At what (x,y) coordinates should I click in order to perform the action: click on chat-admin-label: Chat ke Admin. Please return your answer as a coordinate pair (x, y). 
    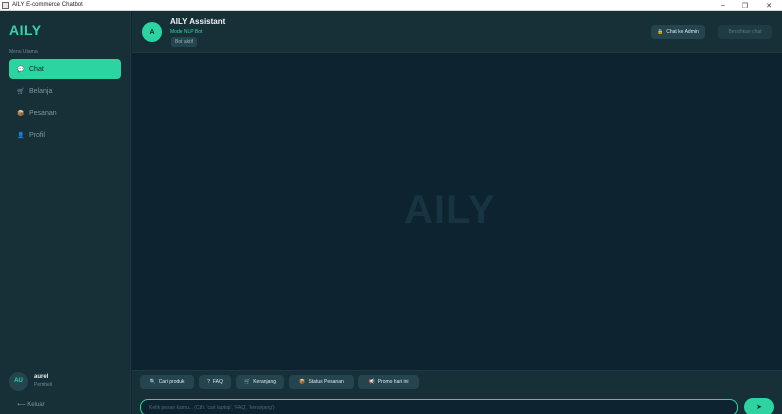
    Looking at the image, I should click on (682, 32).